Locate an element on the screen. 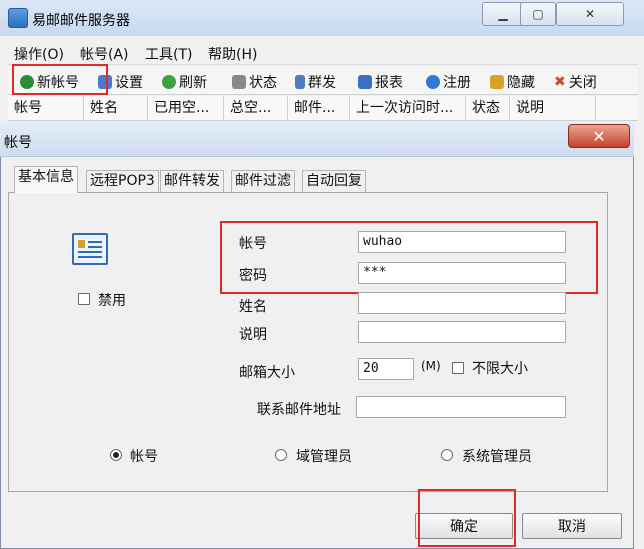  broadcast-icon is located at coordinates (300, 82).